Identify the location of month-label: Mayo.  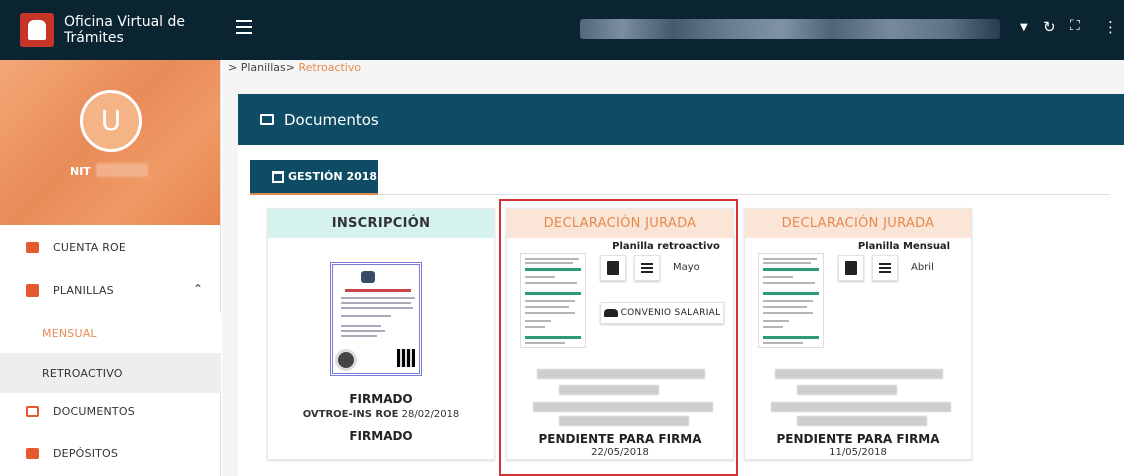
(686, 267).